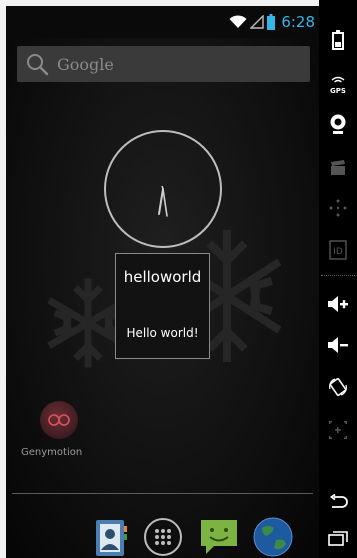  I want to click on dpad-icon, so click(338, 208).